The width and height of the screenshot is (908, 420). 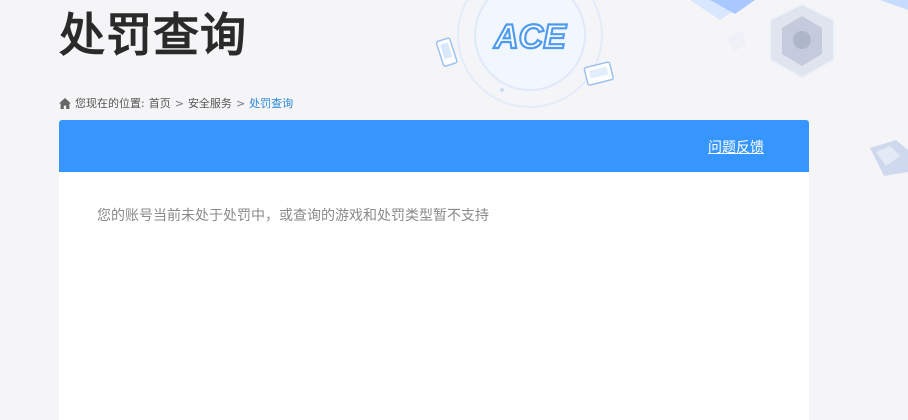 I want to click on panel-header: 问题反馈, so click(x=434, y=146).